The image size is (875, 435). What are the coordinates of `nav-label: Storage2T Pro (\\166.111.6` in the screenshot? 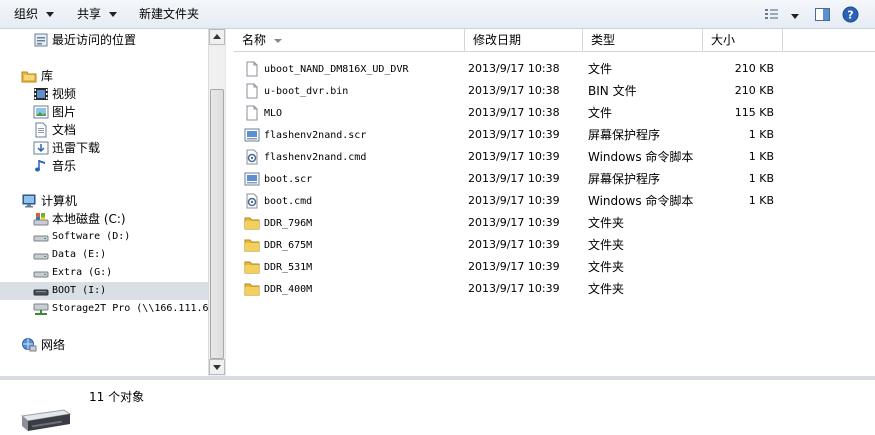 It's located at (130, 308).